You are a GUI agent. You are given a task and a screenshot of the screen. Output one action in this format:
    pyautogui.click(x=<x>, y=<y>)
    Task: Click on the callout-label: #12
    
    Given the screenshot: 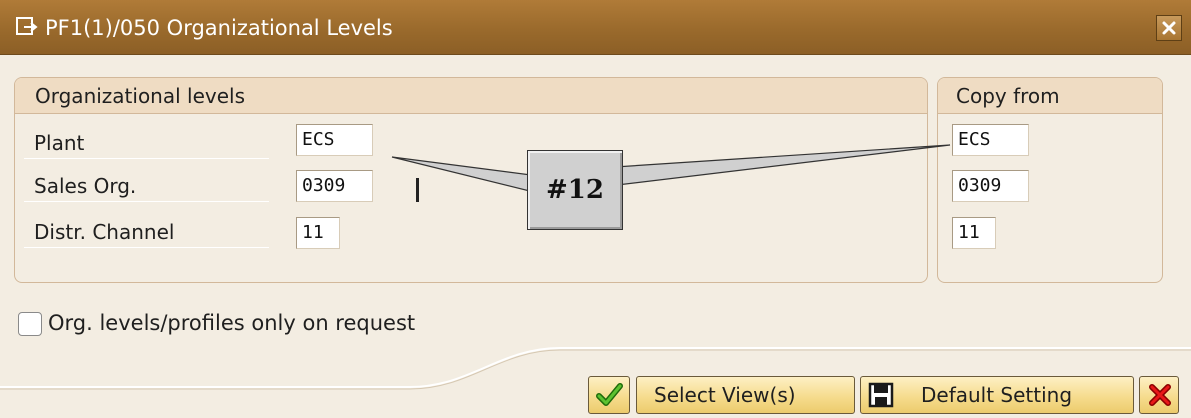 What is the action you would take?
    pyautogui.click(x=575, y=190)
    